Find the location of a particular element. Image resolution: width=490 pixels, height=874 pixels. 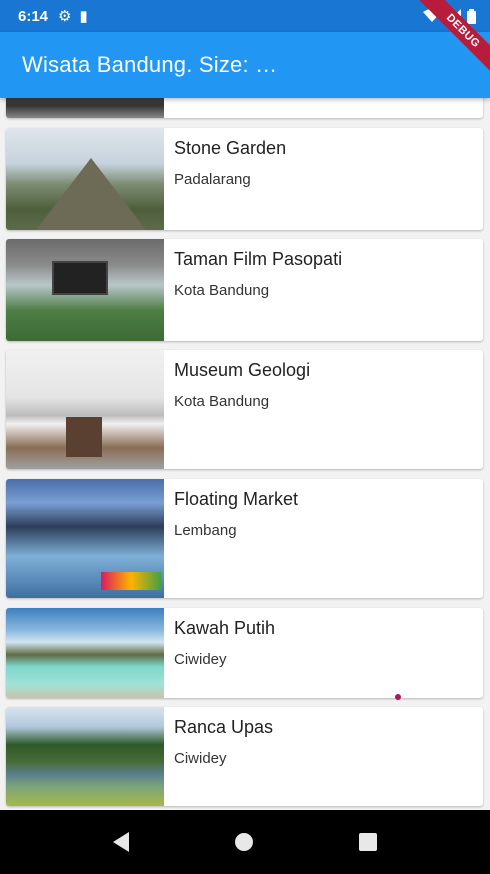

list-item is located at coordinates (244, 108).